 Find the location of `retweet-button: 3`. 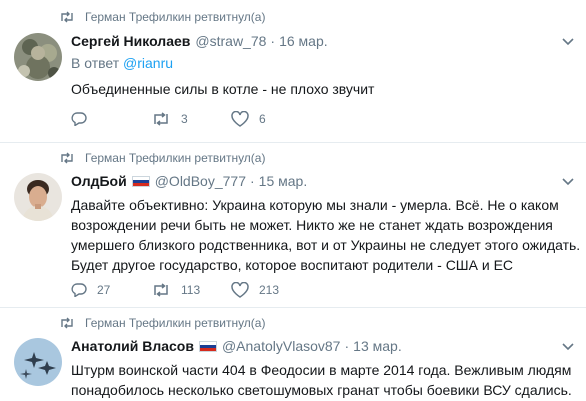

retweet-button: 3 is located at coordinates (191, 119).